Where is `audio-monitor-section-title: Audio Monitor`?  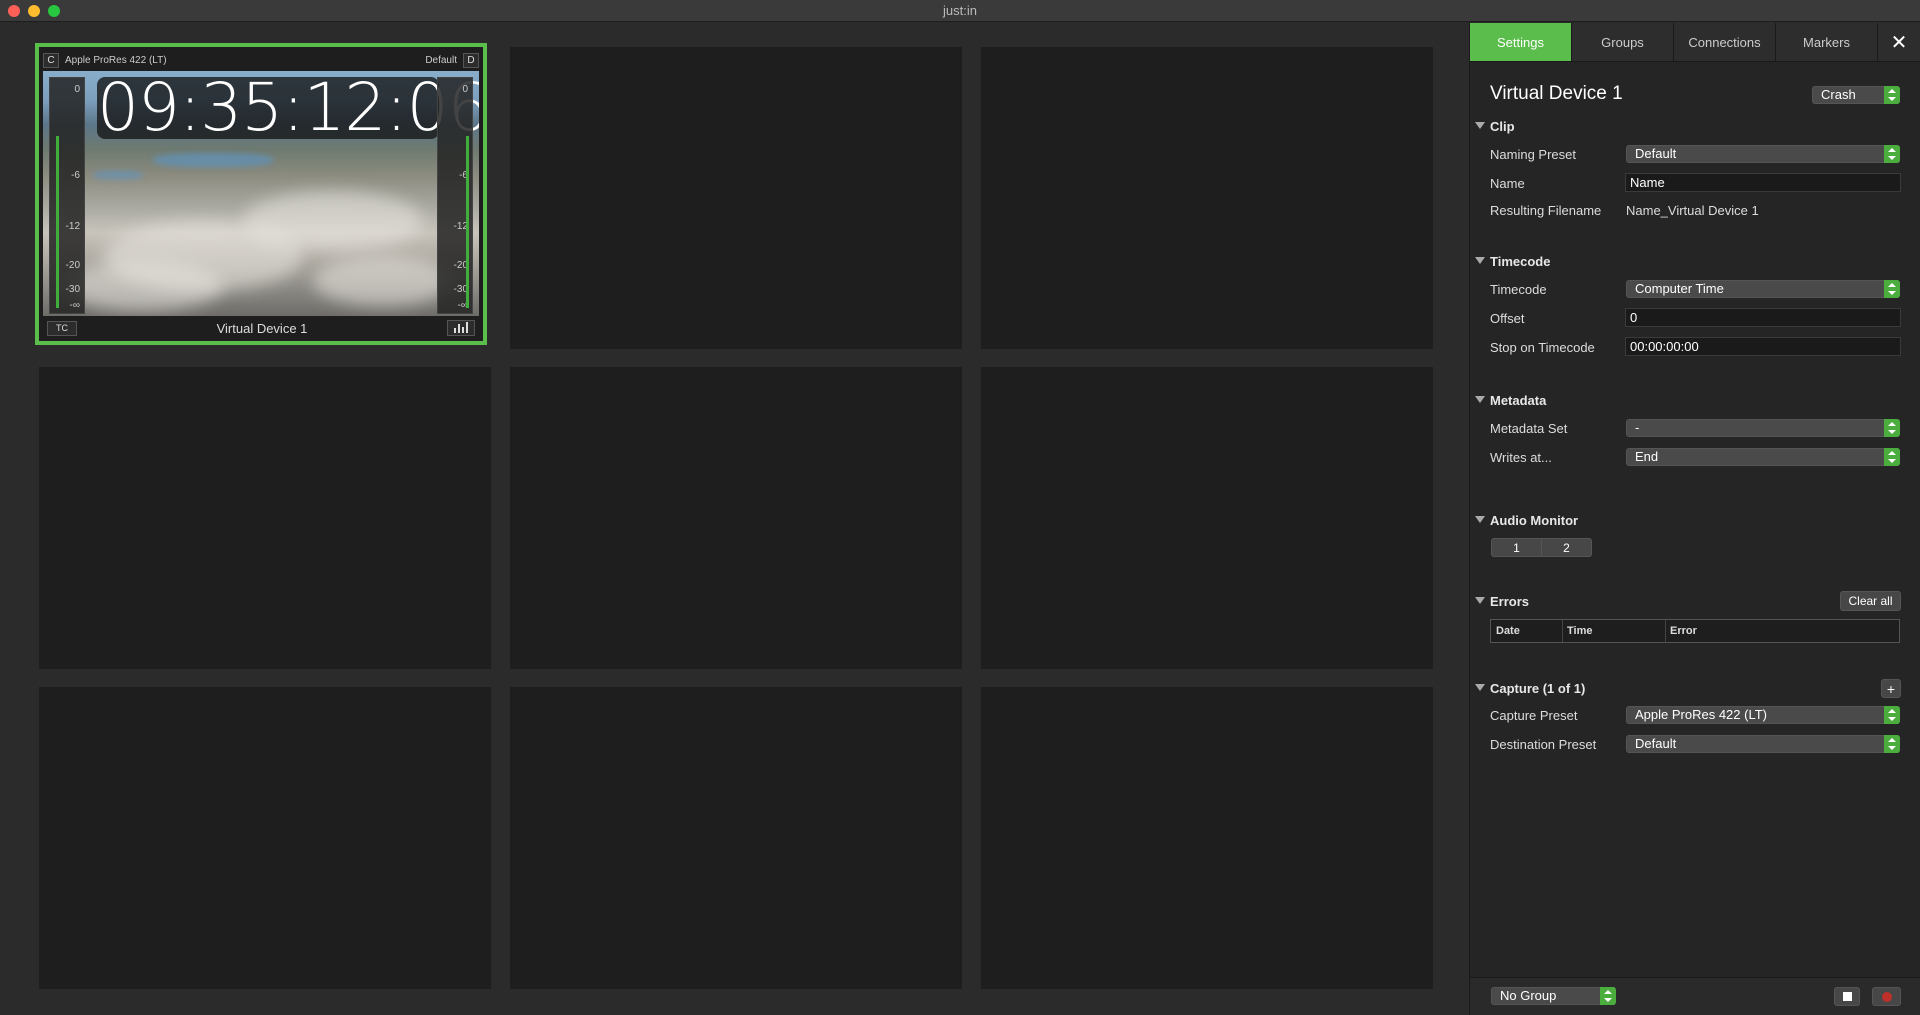
audio-monitor-section-title: Audio Monitor is located at coordinates (1534, 520).